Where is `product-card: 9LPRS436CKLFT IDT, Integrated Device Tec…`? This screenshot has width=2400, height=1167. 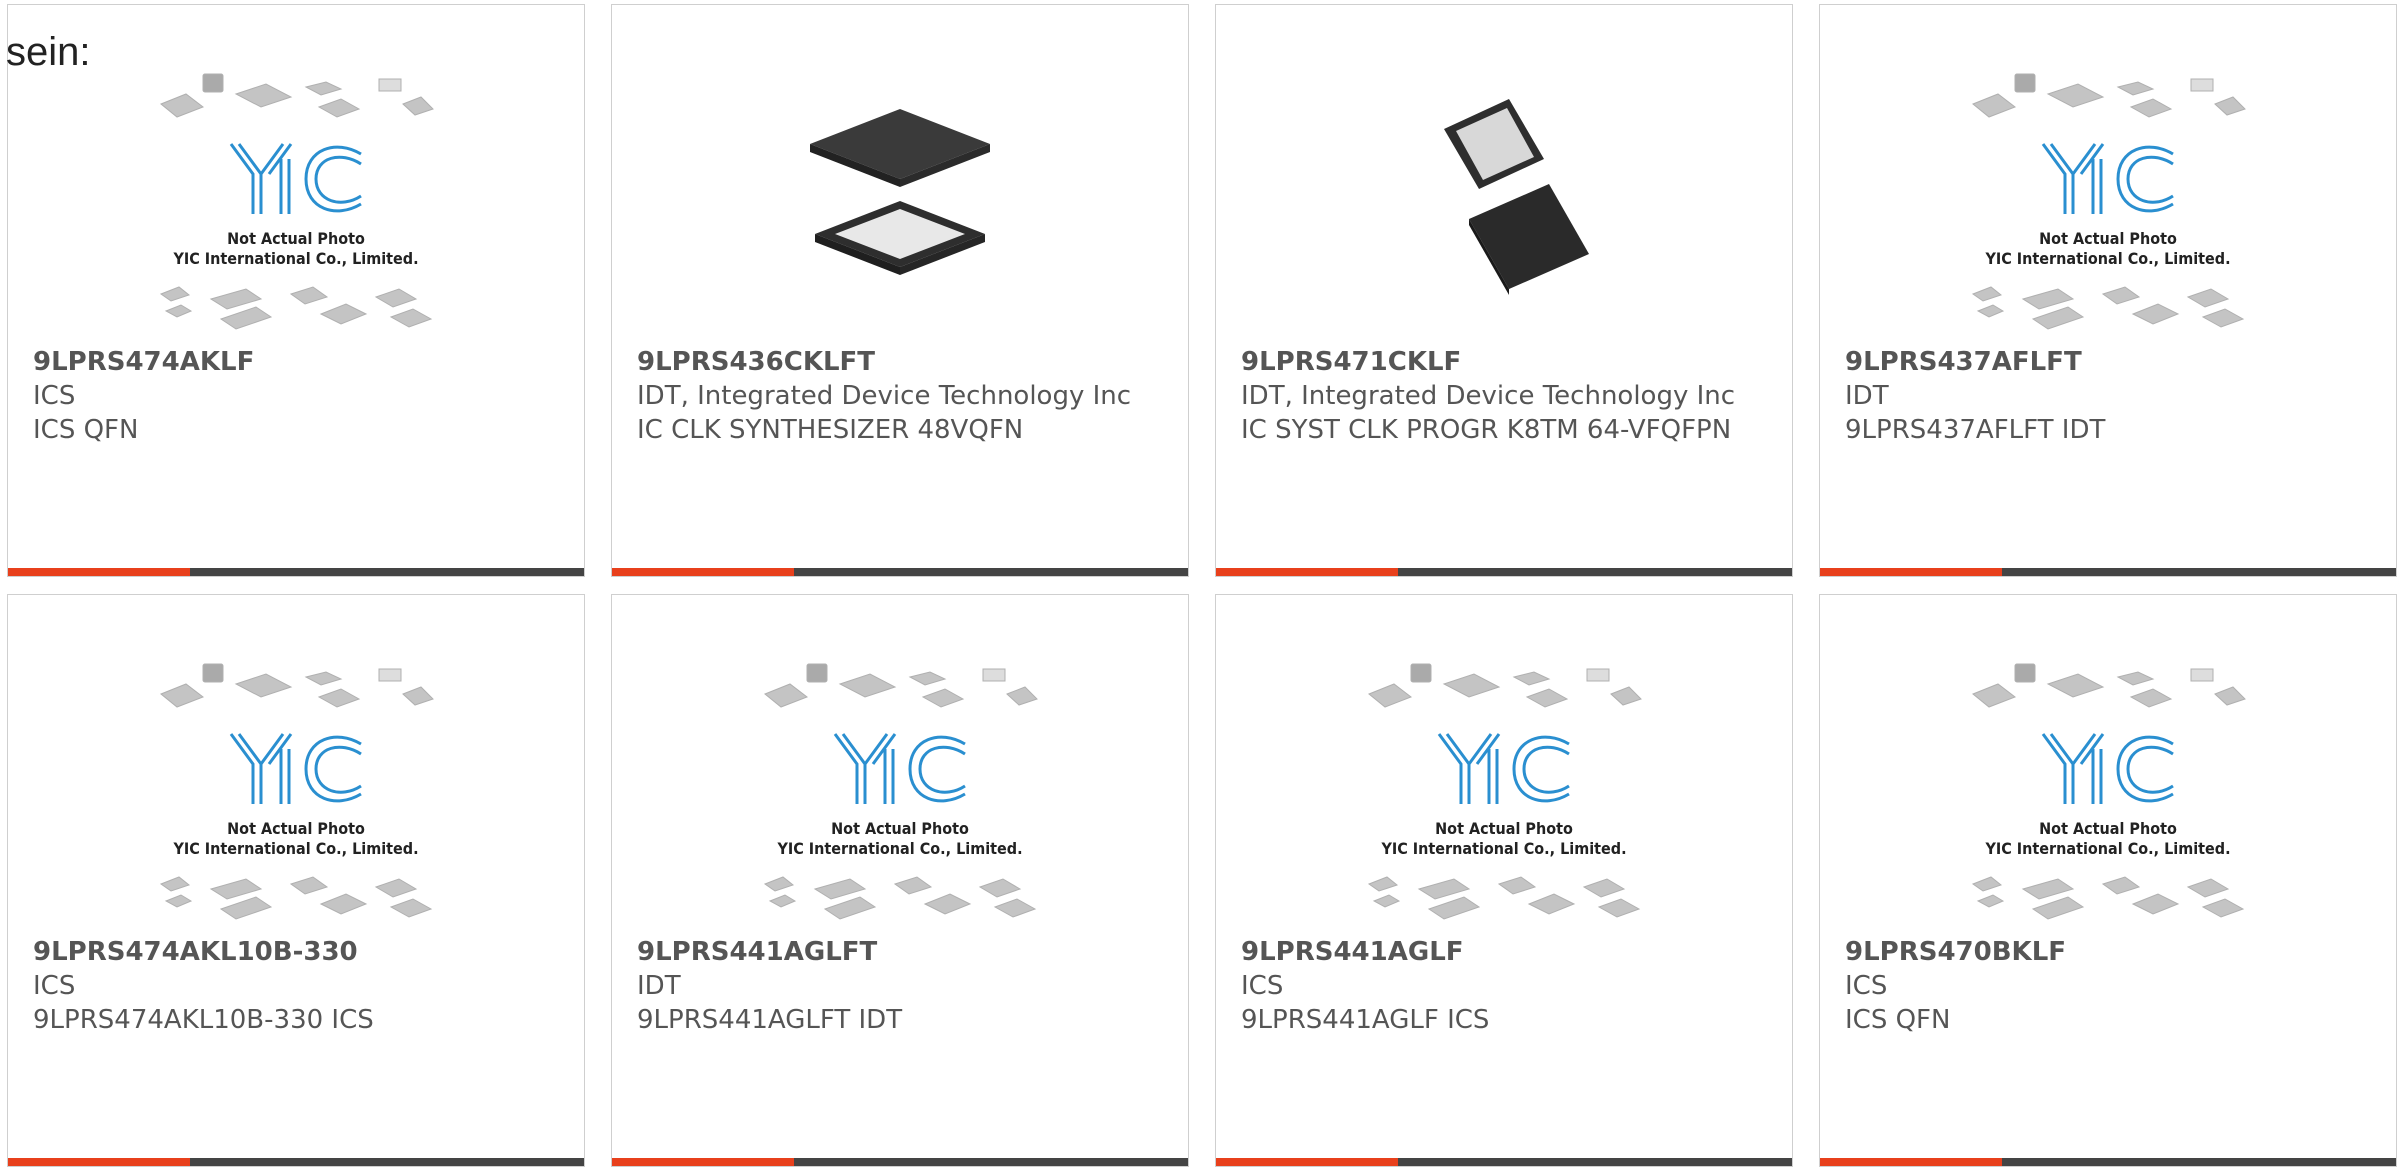
product-card: 9LPRS436CKLFT IDT, Integrated Device Tec… is located at coordinates (900, 290).